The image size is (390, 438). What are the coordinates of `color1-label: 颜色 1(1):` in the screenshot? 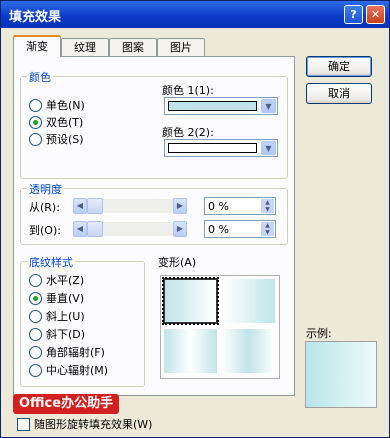 It's located at (188, 90).